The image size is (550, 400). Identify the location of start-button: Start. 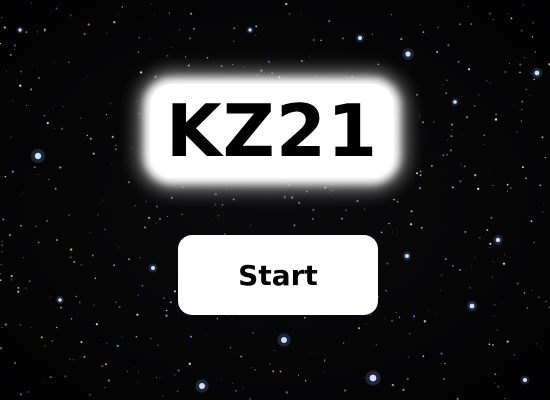
(278, 275).